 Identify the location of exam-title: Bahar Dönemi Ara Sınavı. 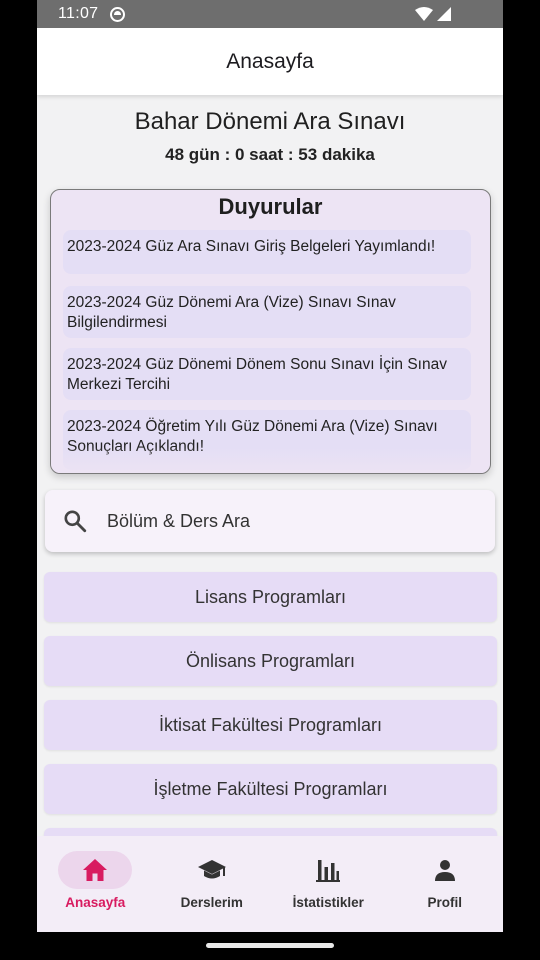
(270, 121).